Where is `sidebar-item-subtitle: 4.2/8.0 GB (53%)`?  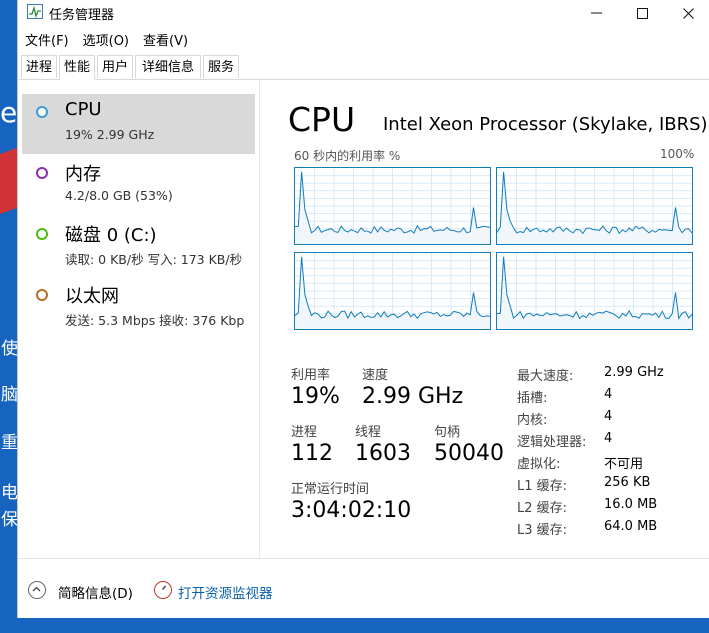 sidebar-item-subtitle: 4.2/8.0 GB (53%) is located at coordinates (119, 195).